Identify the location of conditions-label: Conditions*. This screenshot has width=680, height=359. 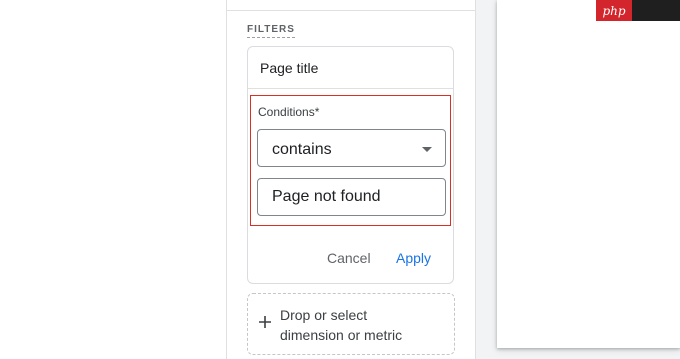
(289, 112).